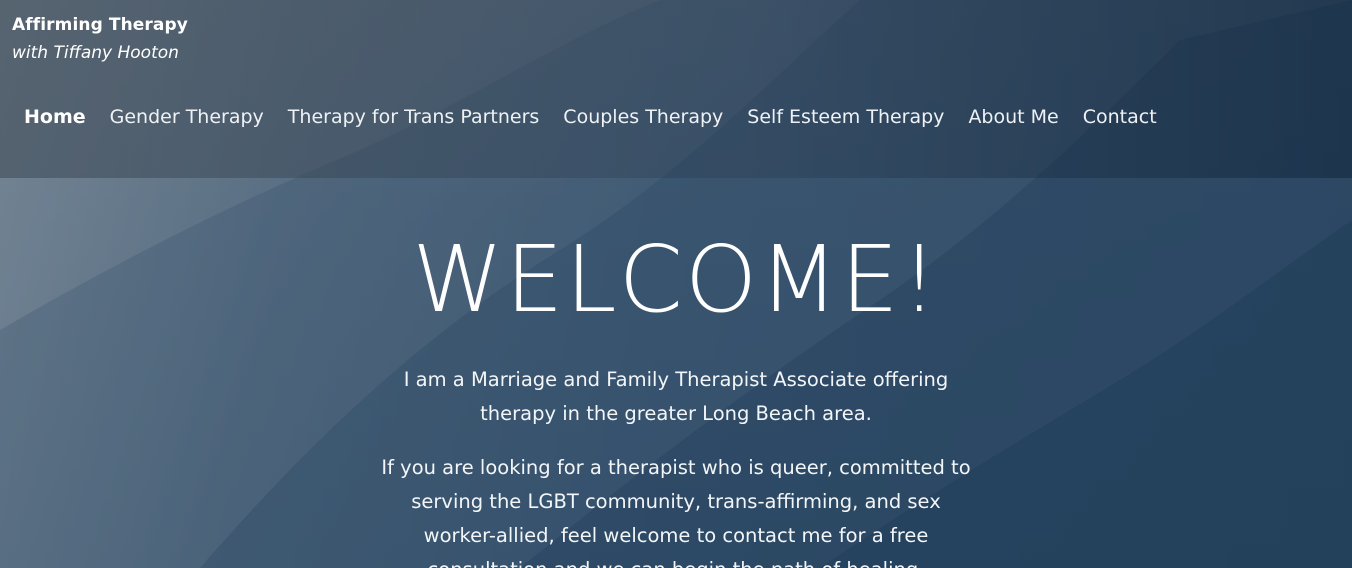 This screenshot has width=1352, height=568. Describe the element at coordinates (643, 117) in the screenshot. I see `nav-item-couples-therapy: Couples Therapy` at that location.